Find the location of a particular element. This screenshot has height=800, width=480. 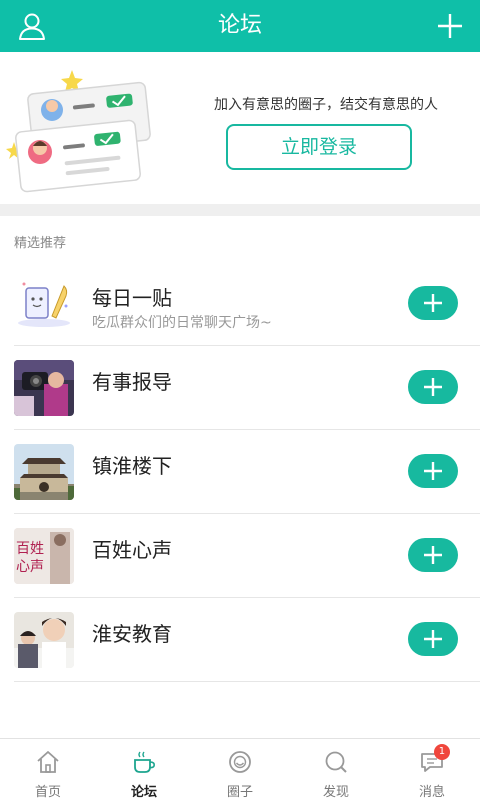

search-icon is located at coordinates (336, 762).